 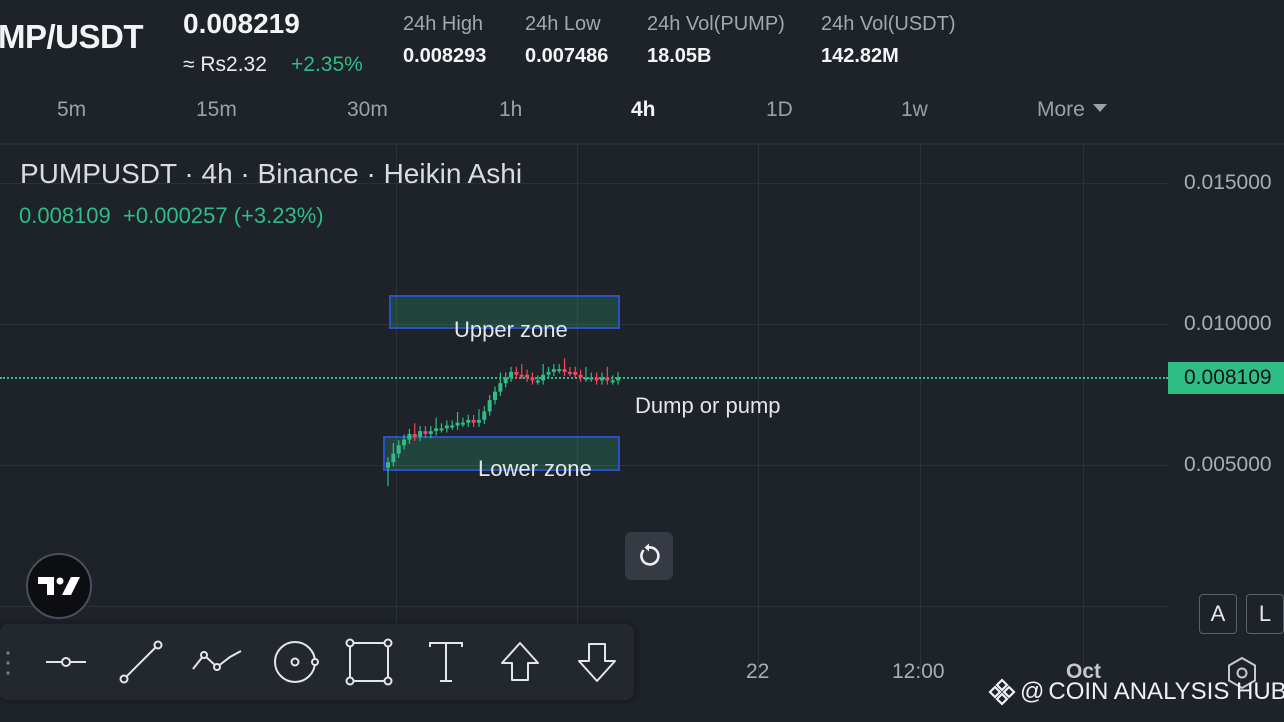 What do you see at coordinates (1228, 182) in the screenshot?
I see `price-axis-label: 0.015000` at bounding box center [1228, 182].